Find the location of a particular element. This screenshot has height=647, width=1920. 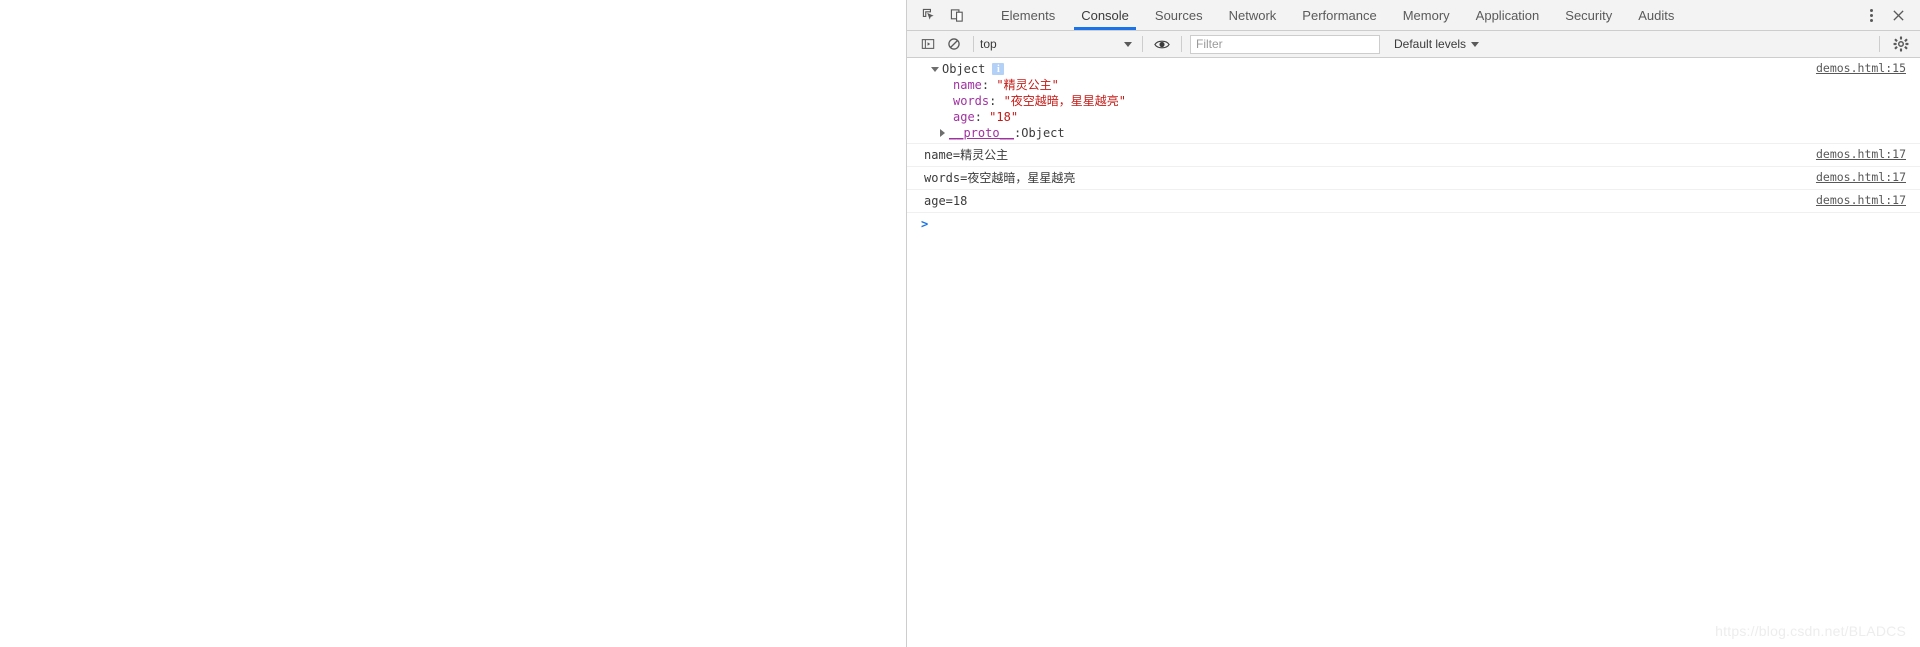

clear-console-icon is located at coordinates (954, 44).